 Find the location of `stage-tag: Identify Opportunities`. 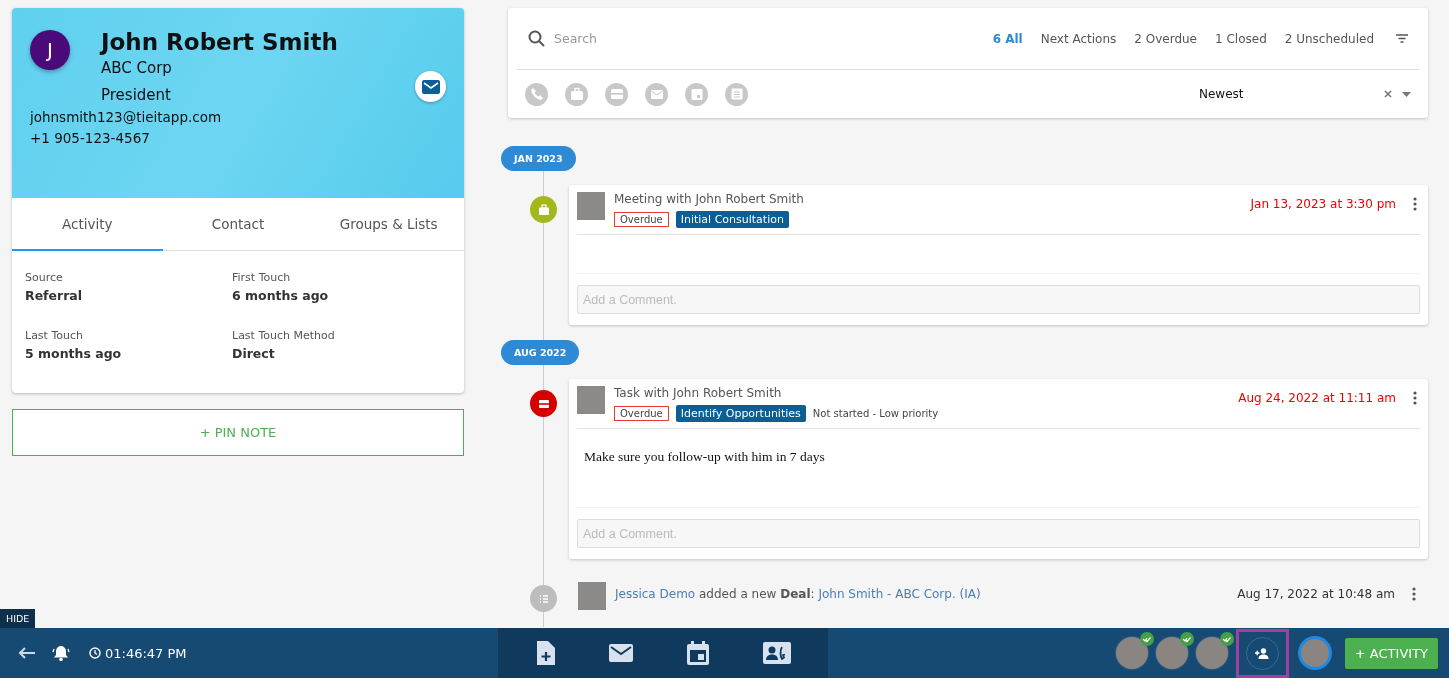

stage-tag: Identify Opportunities is located at coordinates (740, 413).